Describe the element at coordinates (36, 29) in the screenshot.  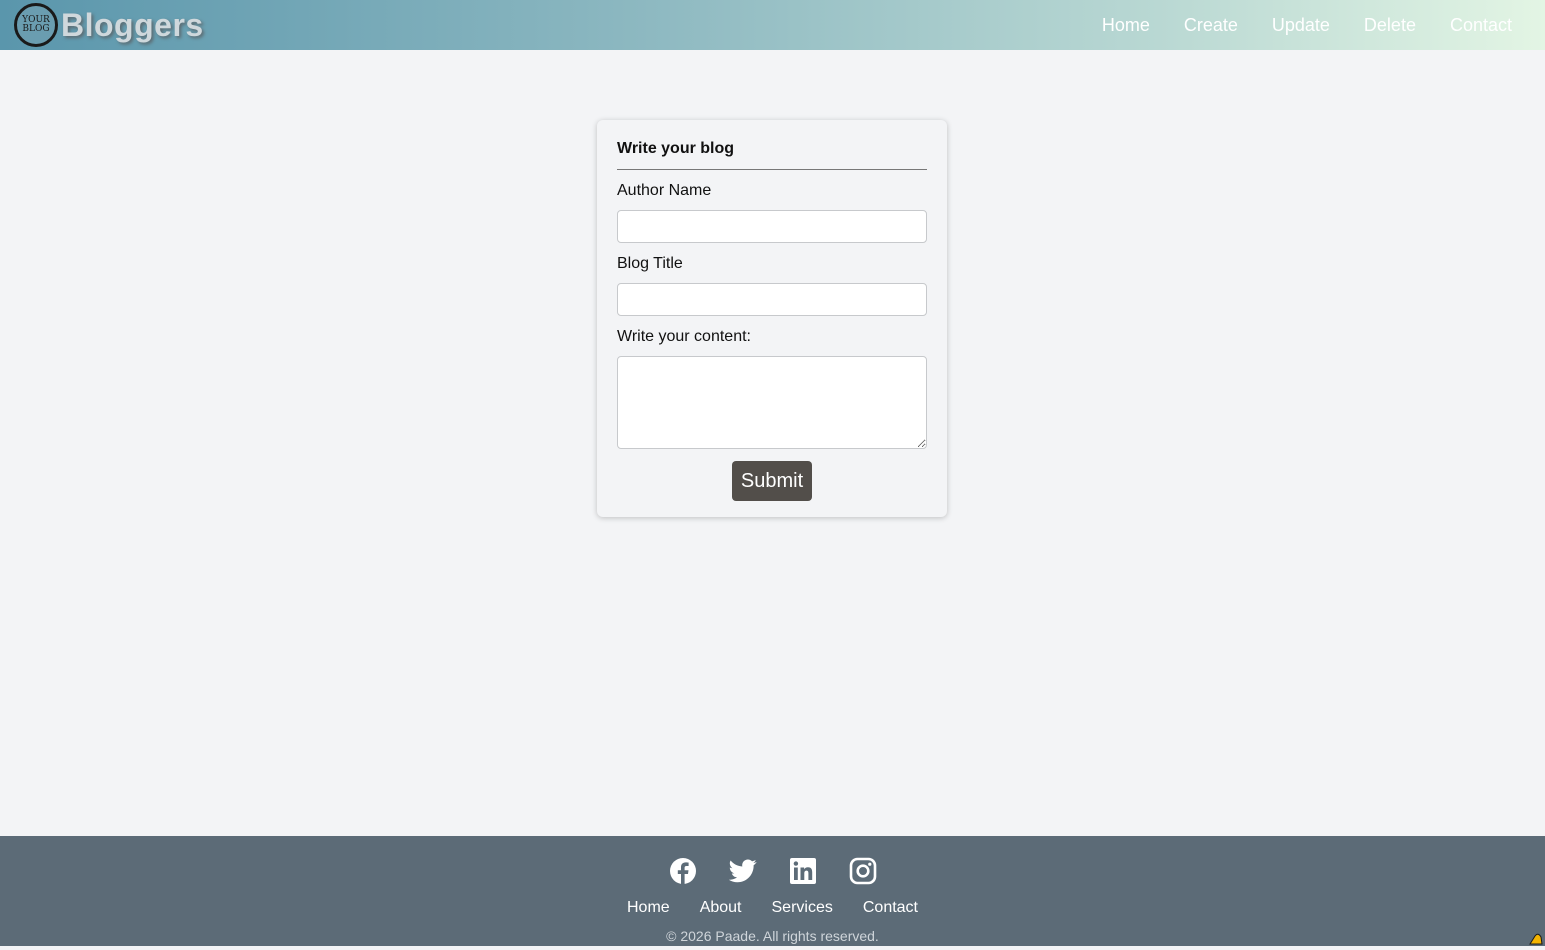
I see `logo-text-line2: BLOG` at that location.